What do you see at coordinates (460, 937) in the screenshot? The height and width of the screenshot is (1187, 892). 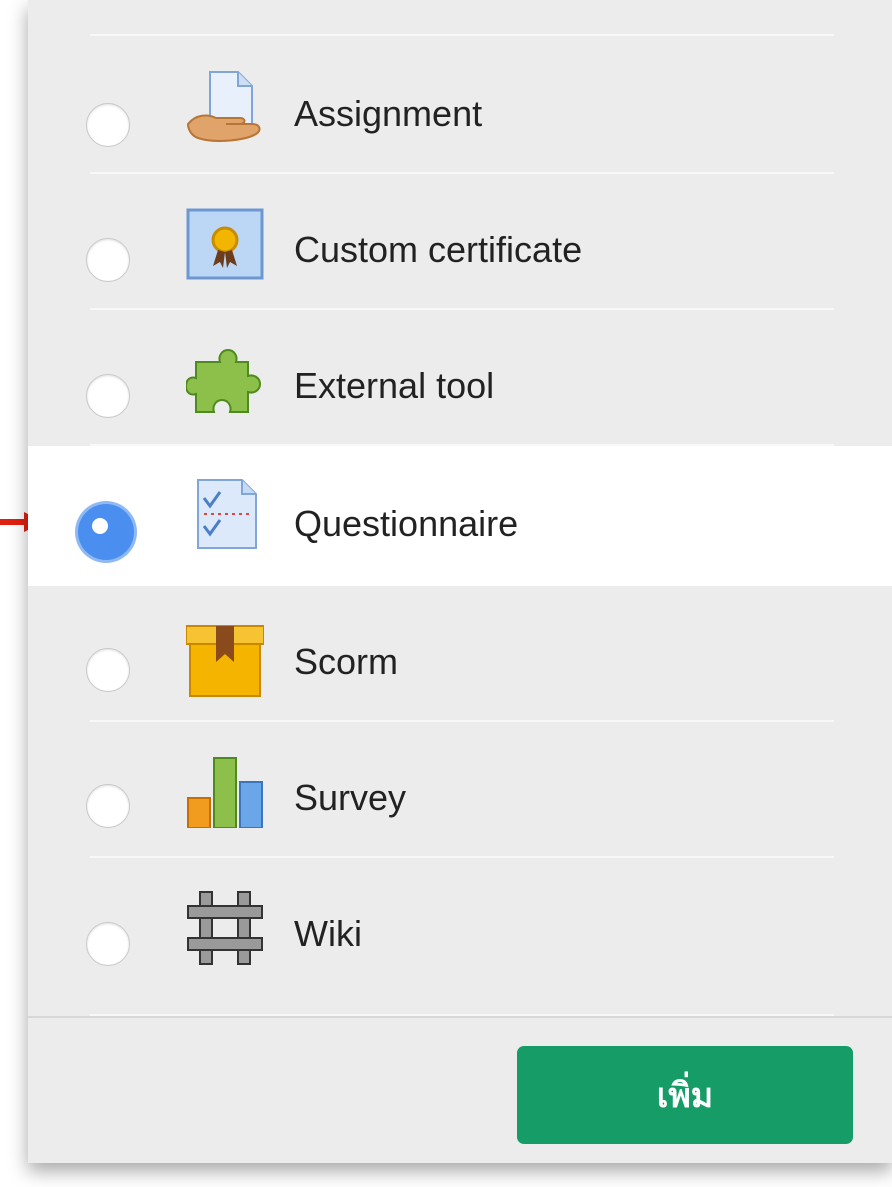 I see `activity-option-wiki: Wiki` at bounding box center [460, 937].